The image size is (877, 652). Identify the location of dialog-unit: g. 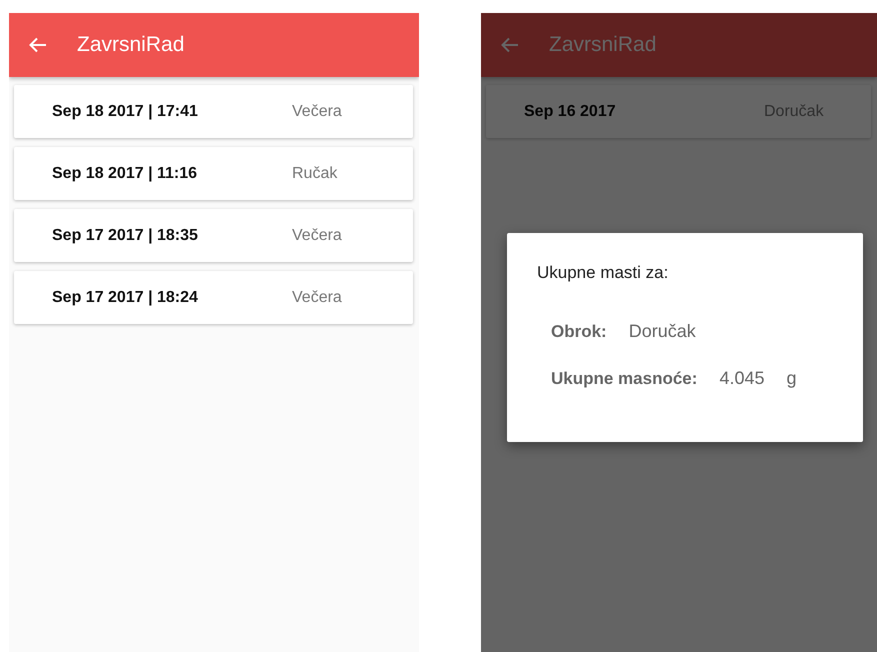
(791, 378).